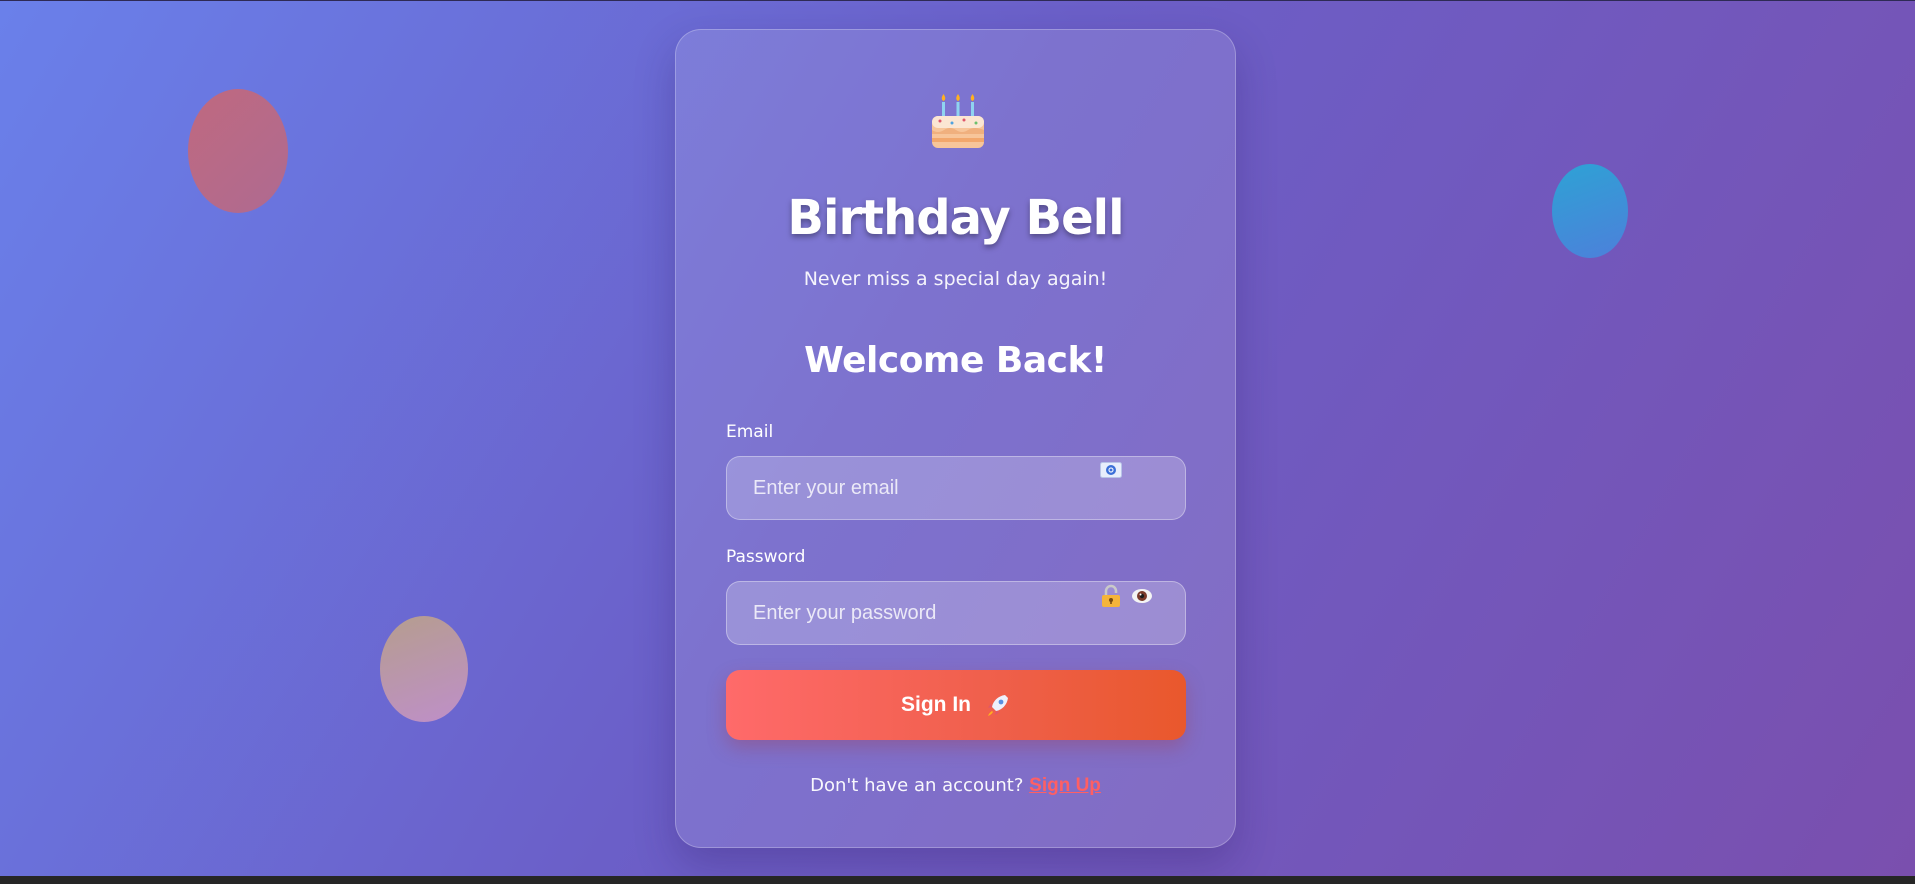 This screenshot has height=884, width=1915. Describe the element at coordinates (955, 279) in the screenshot. I see `app-tagline: Never miss a special day again!` at that location.